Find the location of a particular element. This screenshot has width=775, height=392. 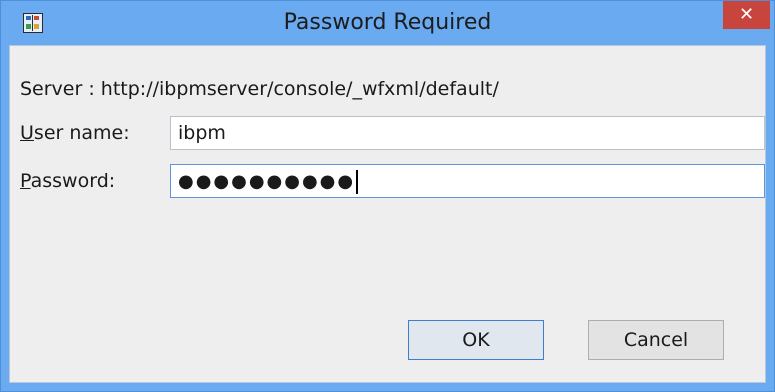

user-name-label: User name: is located at coordinates (75, 133).